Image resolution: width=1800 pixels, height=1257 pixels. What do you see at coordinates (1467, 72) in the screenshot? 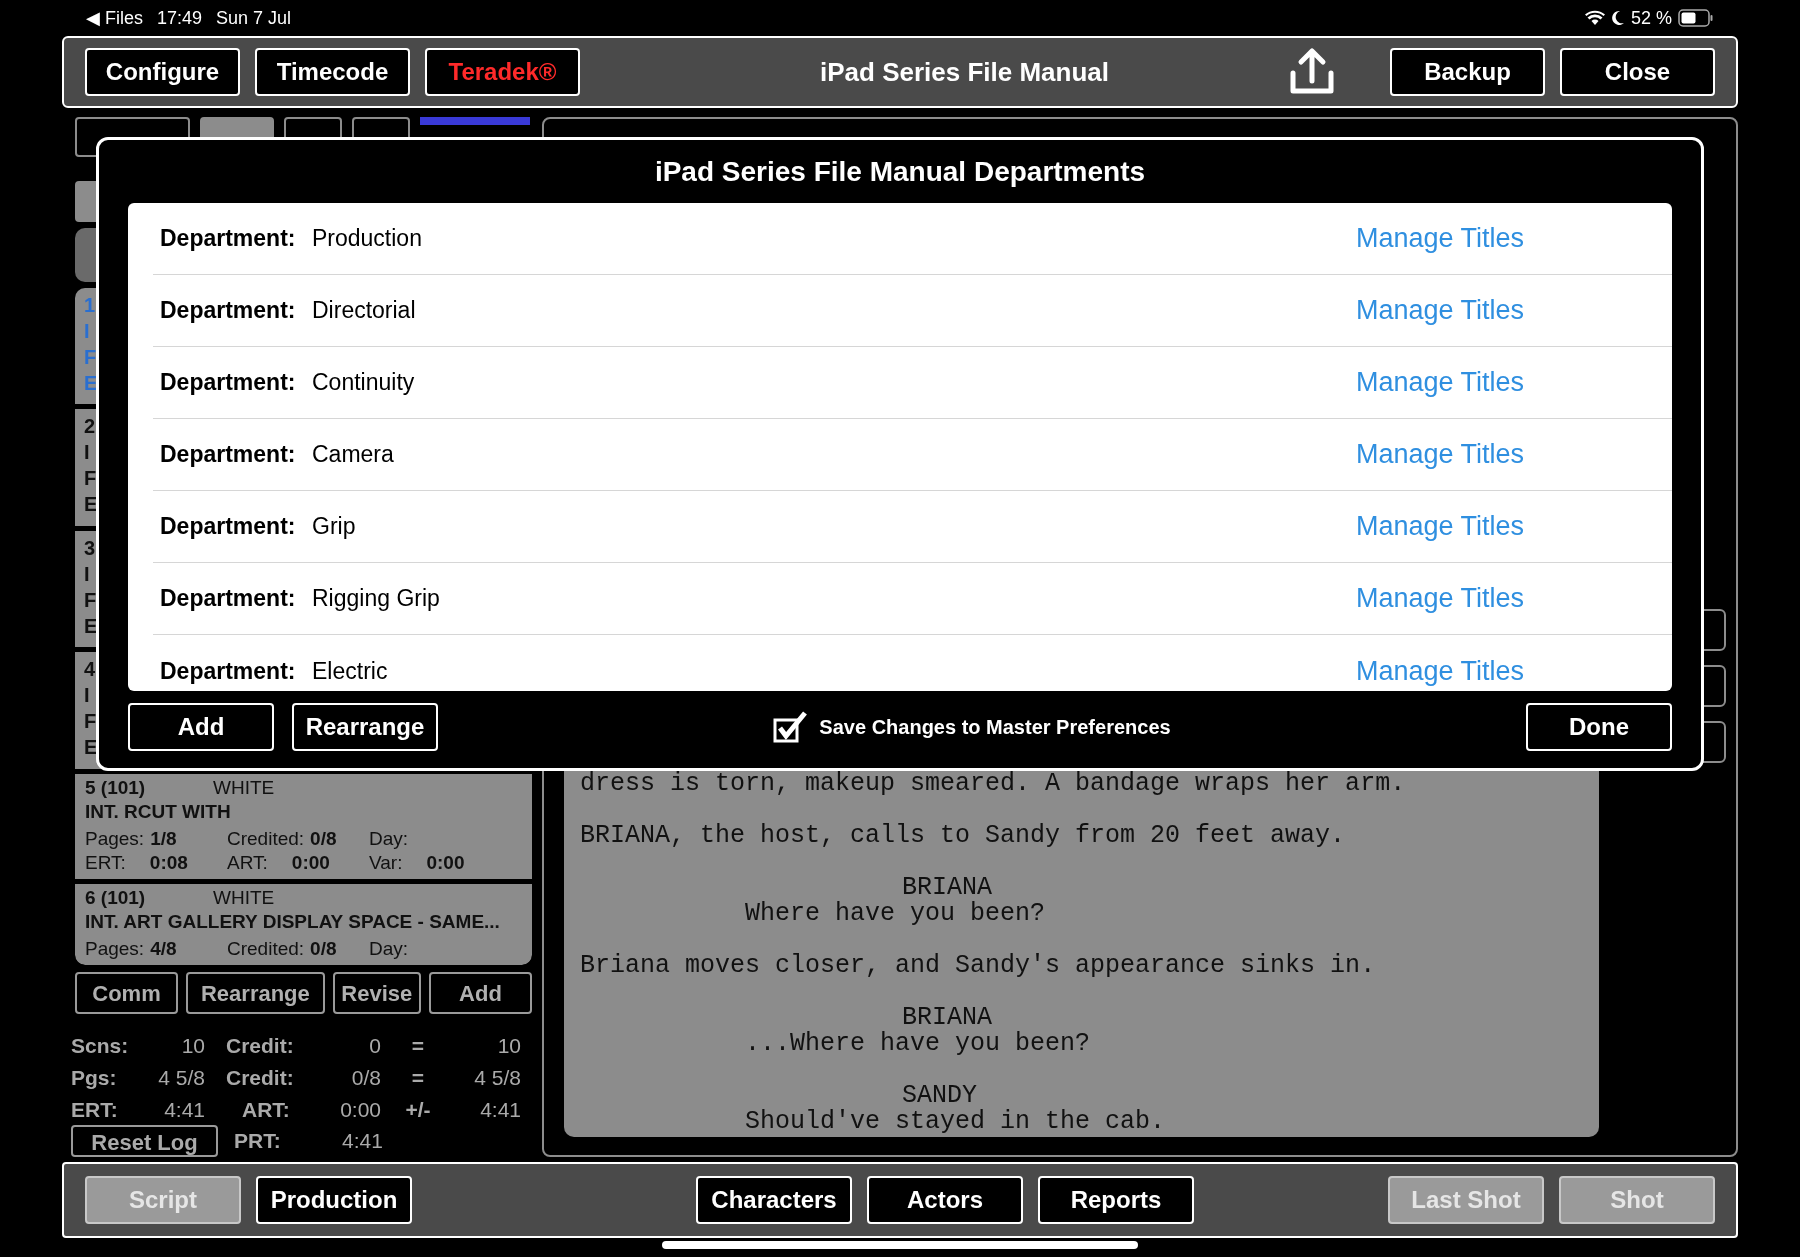
I see `toolbar-button: Backup` at bounding box center [1467, 72].